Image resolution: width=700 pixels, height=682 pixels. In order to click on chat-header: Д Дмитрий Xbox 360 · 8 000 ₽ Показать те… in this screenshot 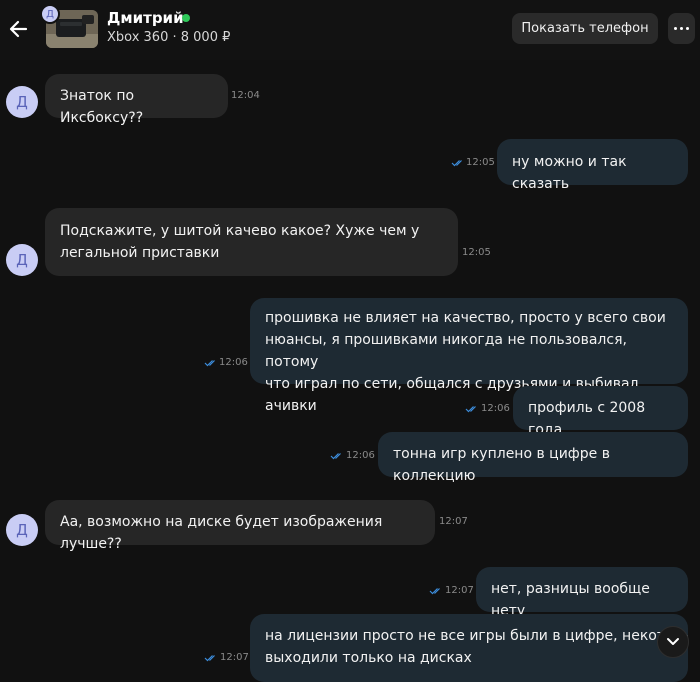, I will do `click(350, 30)`.